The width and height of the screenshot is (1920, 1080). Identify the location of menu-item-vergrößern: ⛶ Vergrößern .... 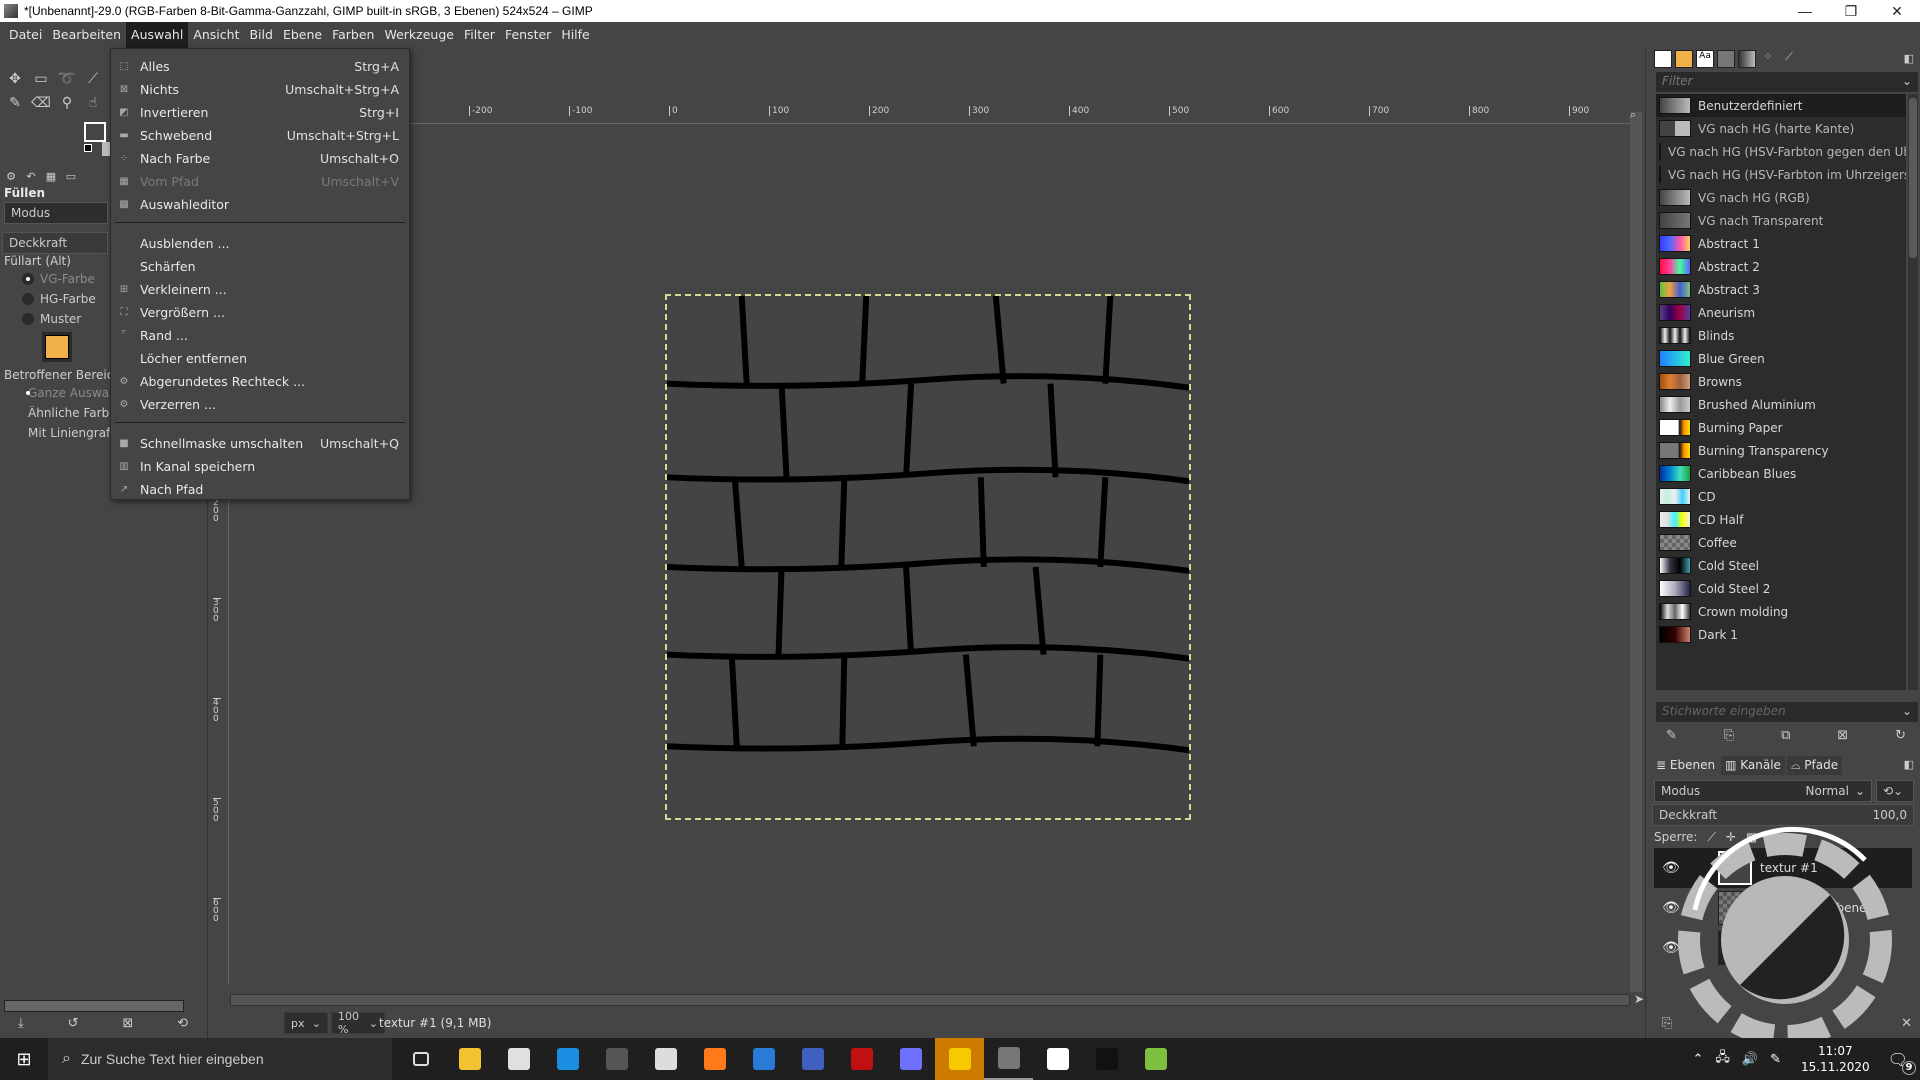
(260, 312).